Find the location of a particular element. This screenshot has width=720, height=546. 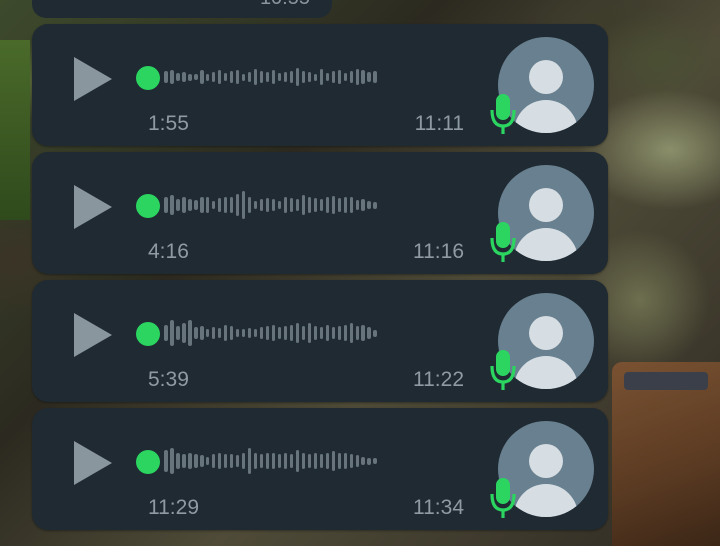

message-time: 11:34 is located at coordinates (438, 507).